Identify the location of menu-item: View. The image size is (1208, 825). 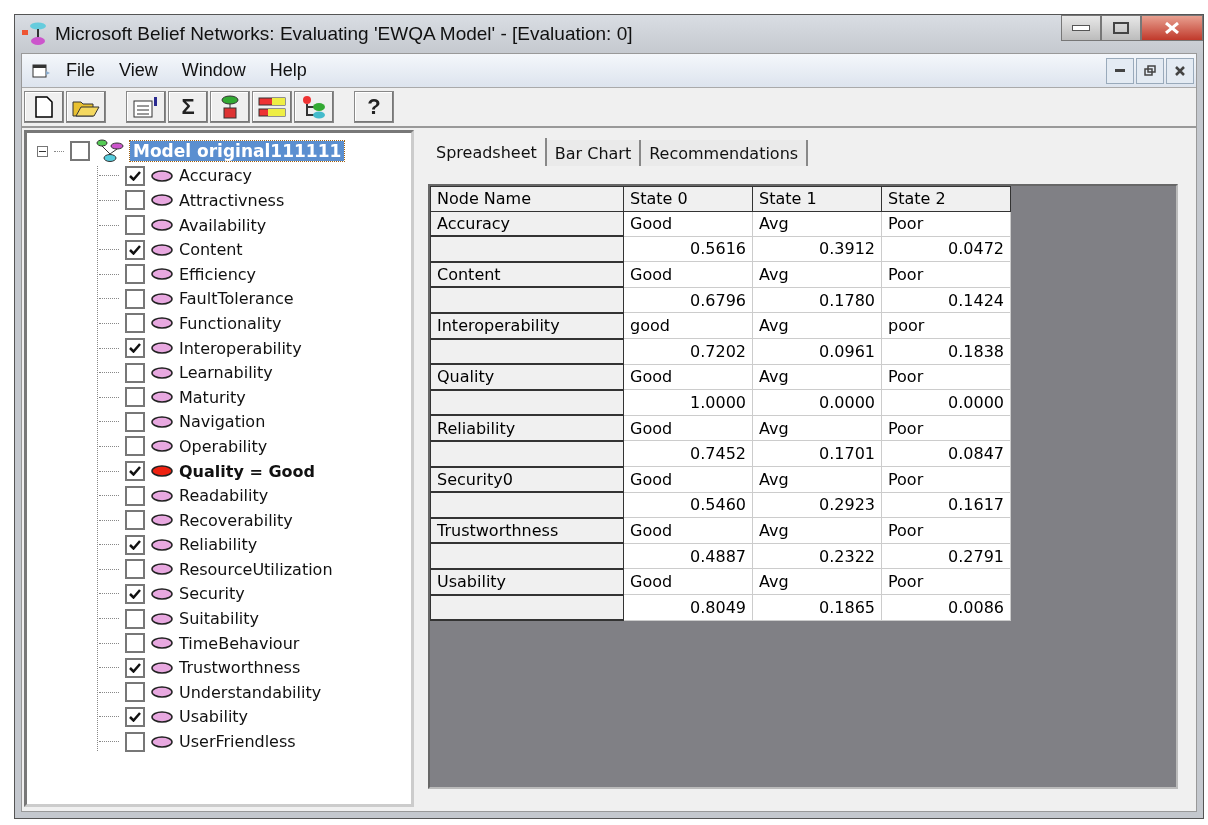
(138, 70).